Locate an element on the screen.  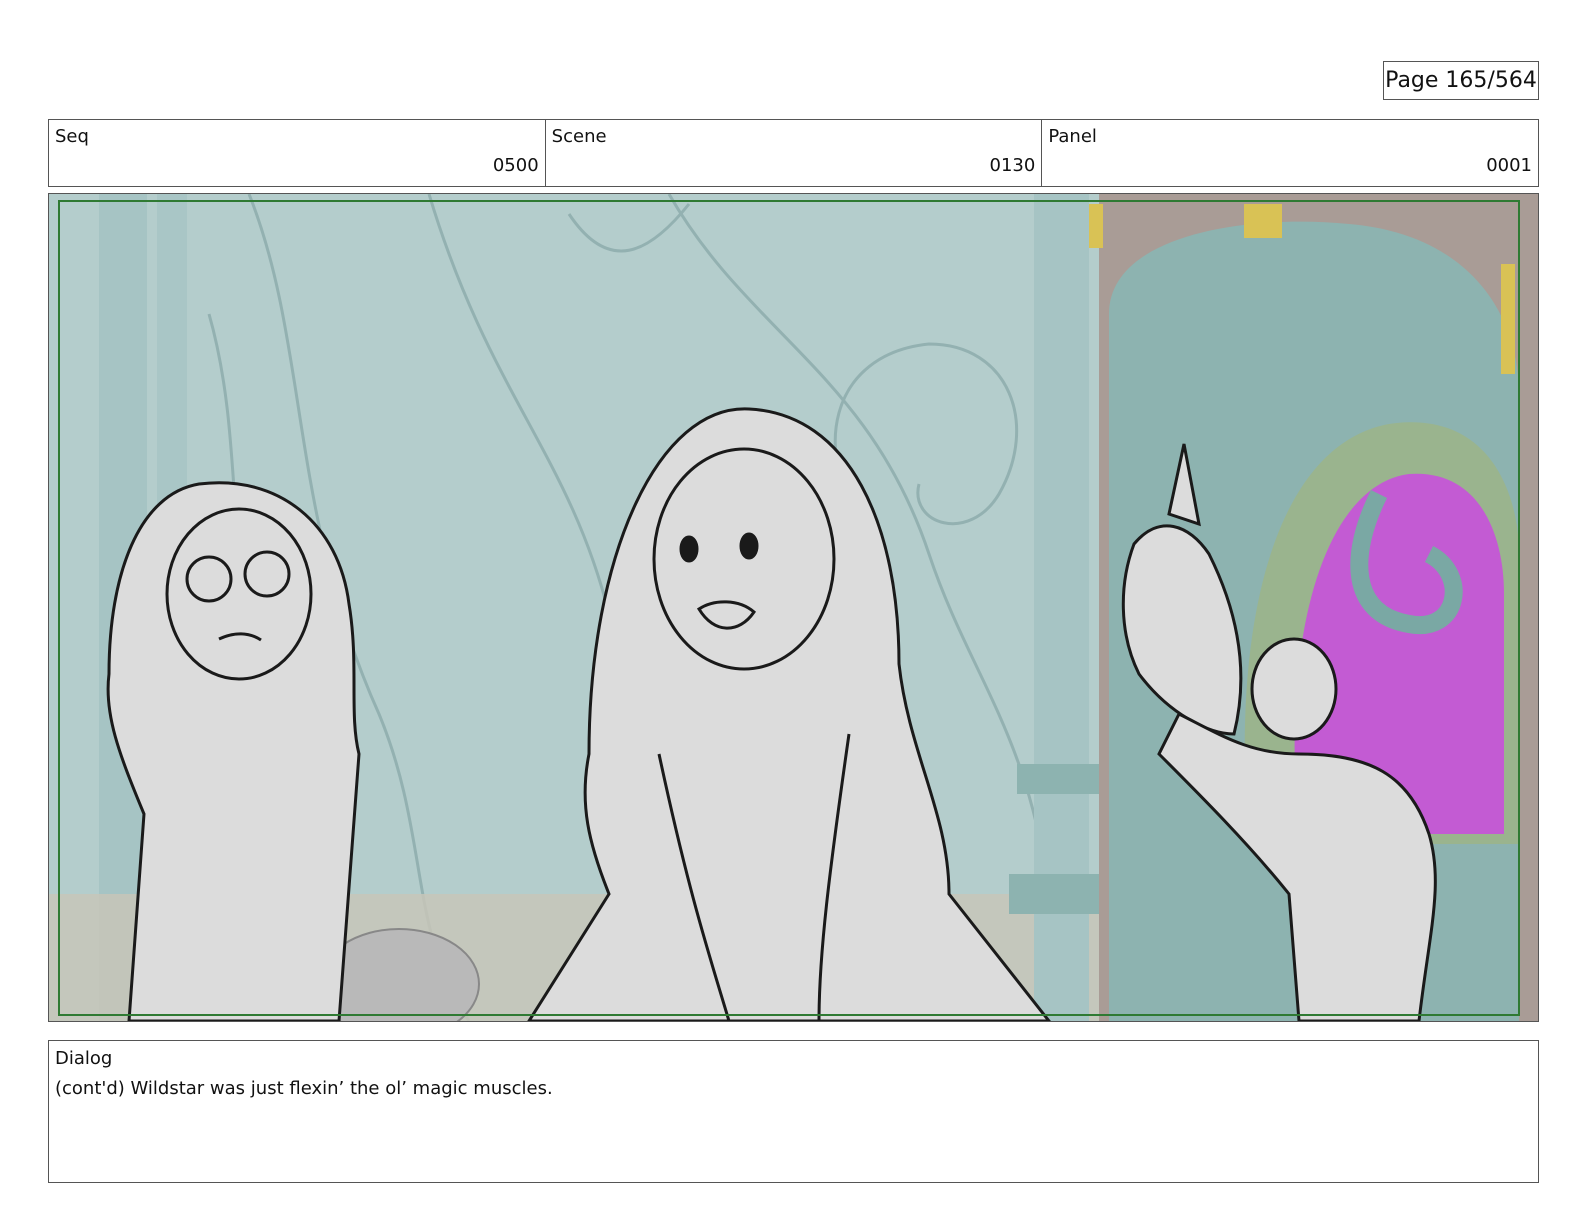
panel-value: 0001 is located at coordinates (1509, 165).